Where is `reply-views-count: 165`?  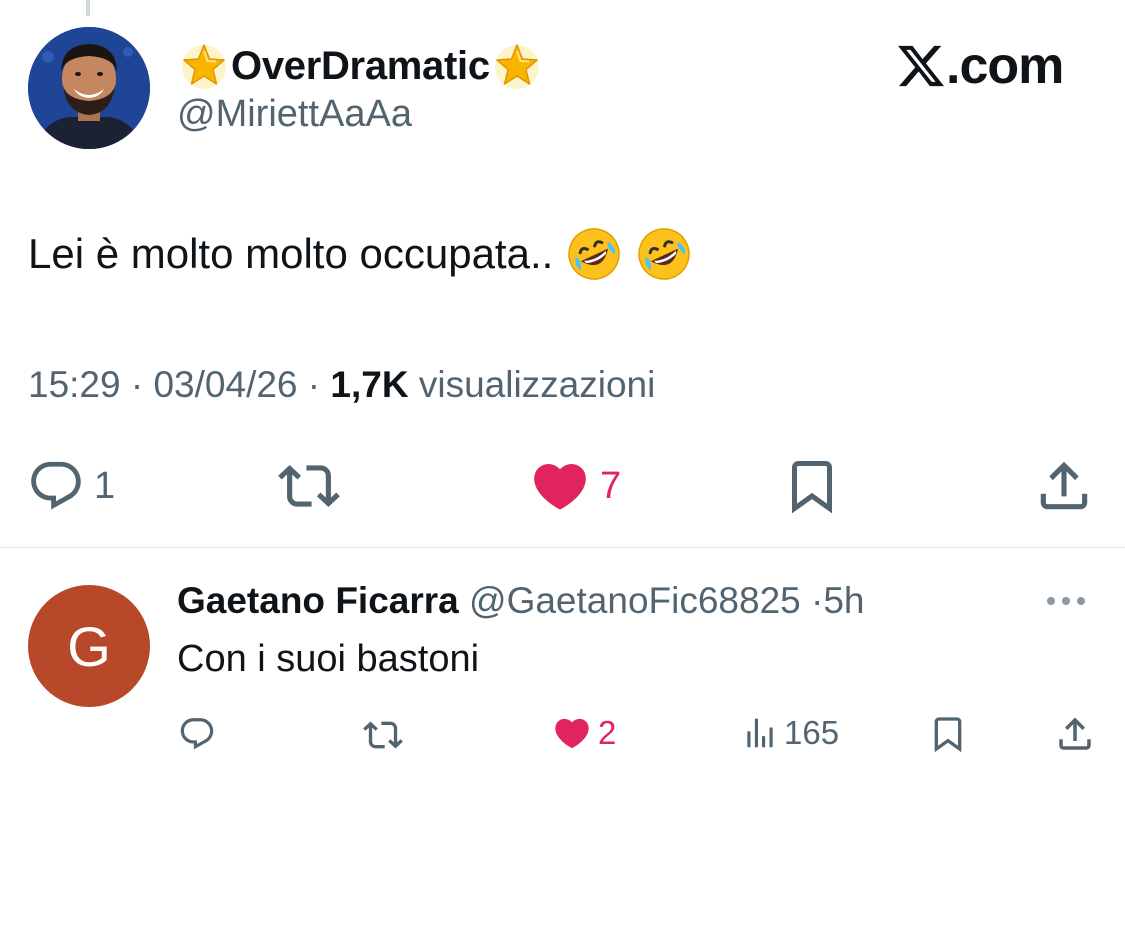
reply-views-count: 165 is located at coordinates (812, 732).